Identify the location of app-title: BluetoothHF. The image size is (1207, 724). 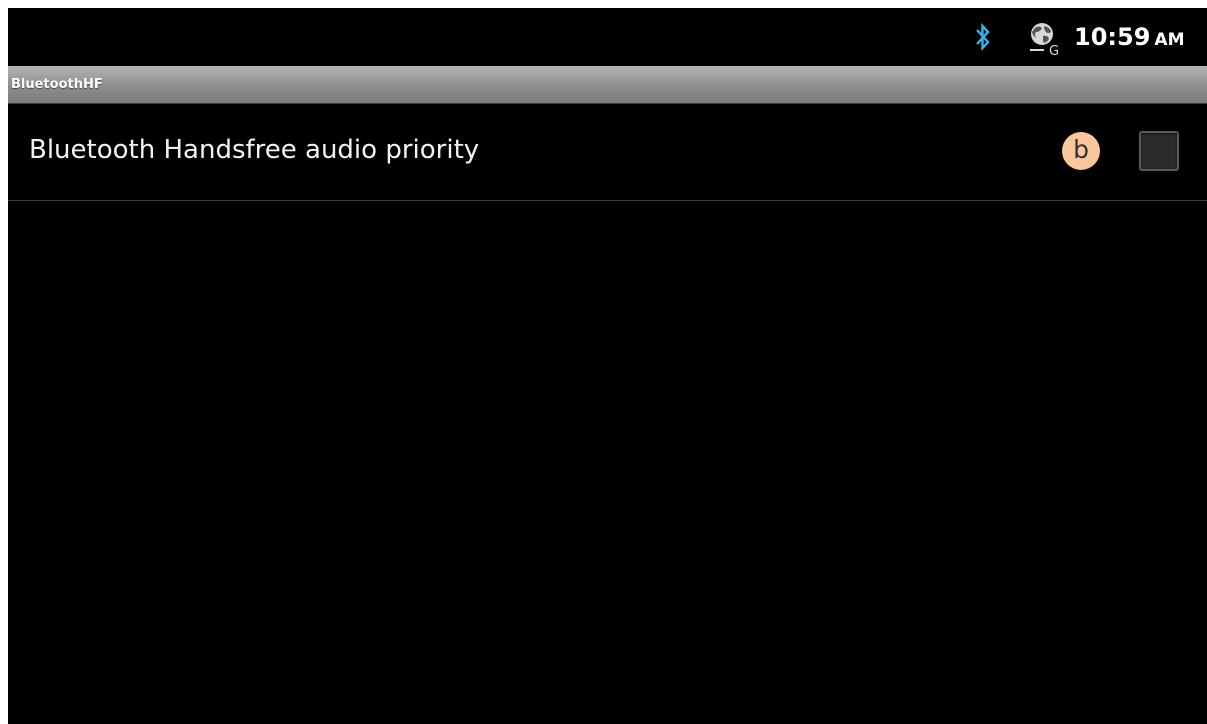
(57, 84).